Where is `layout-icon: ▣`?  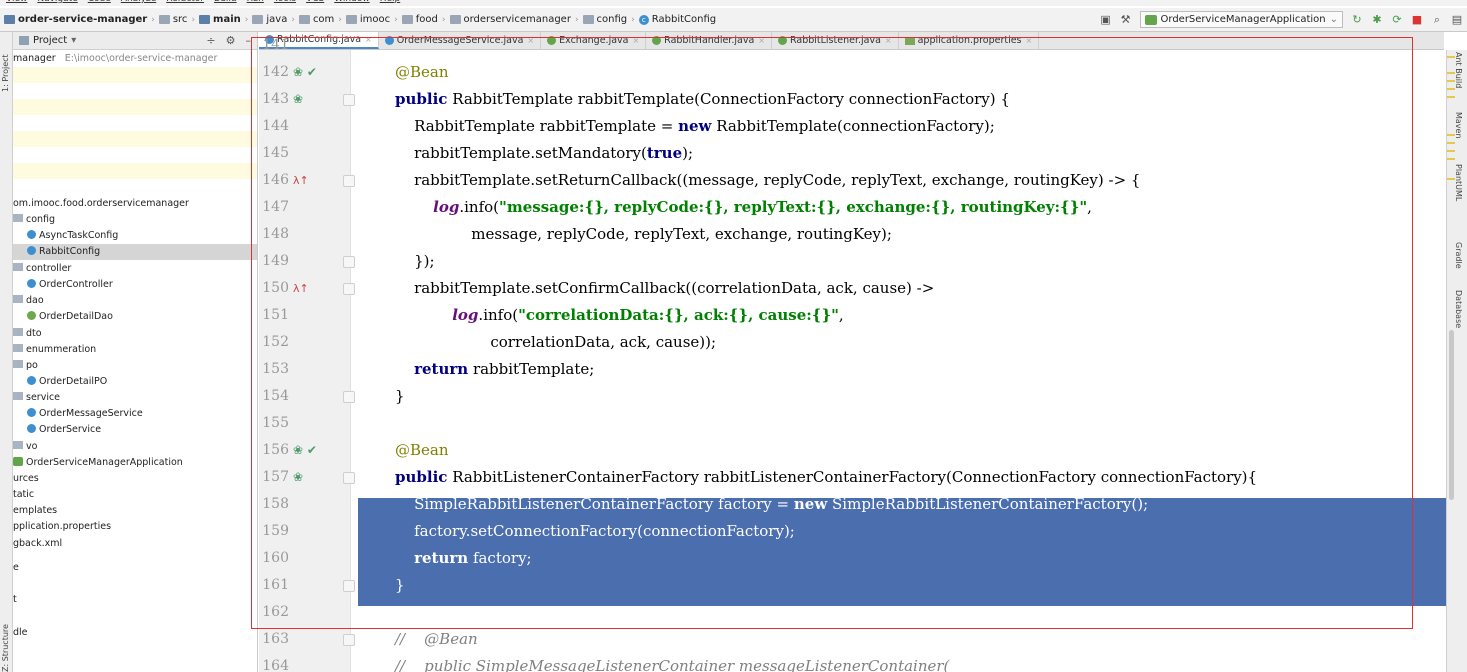
layout-icon: ▣ is located at coordinates (1106, 19).